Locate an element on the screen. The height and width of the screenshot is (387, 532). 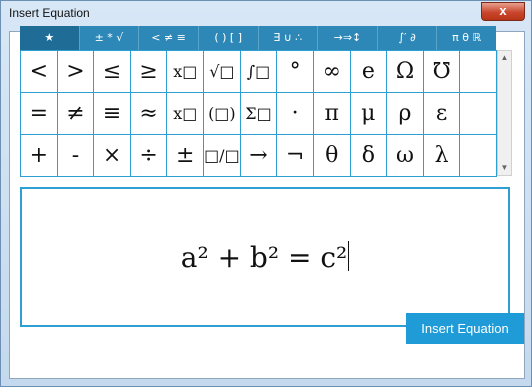
symbol-omega-upper: Ω is located at coordinates (405, 72).